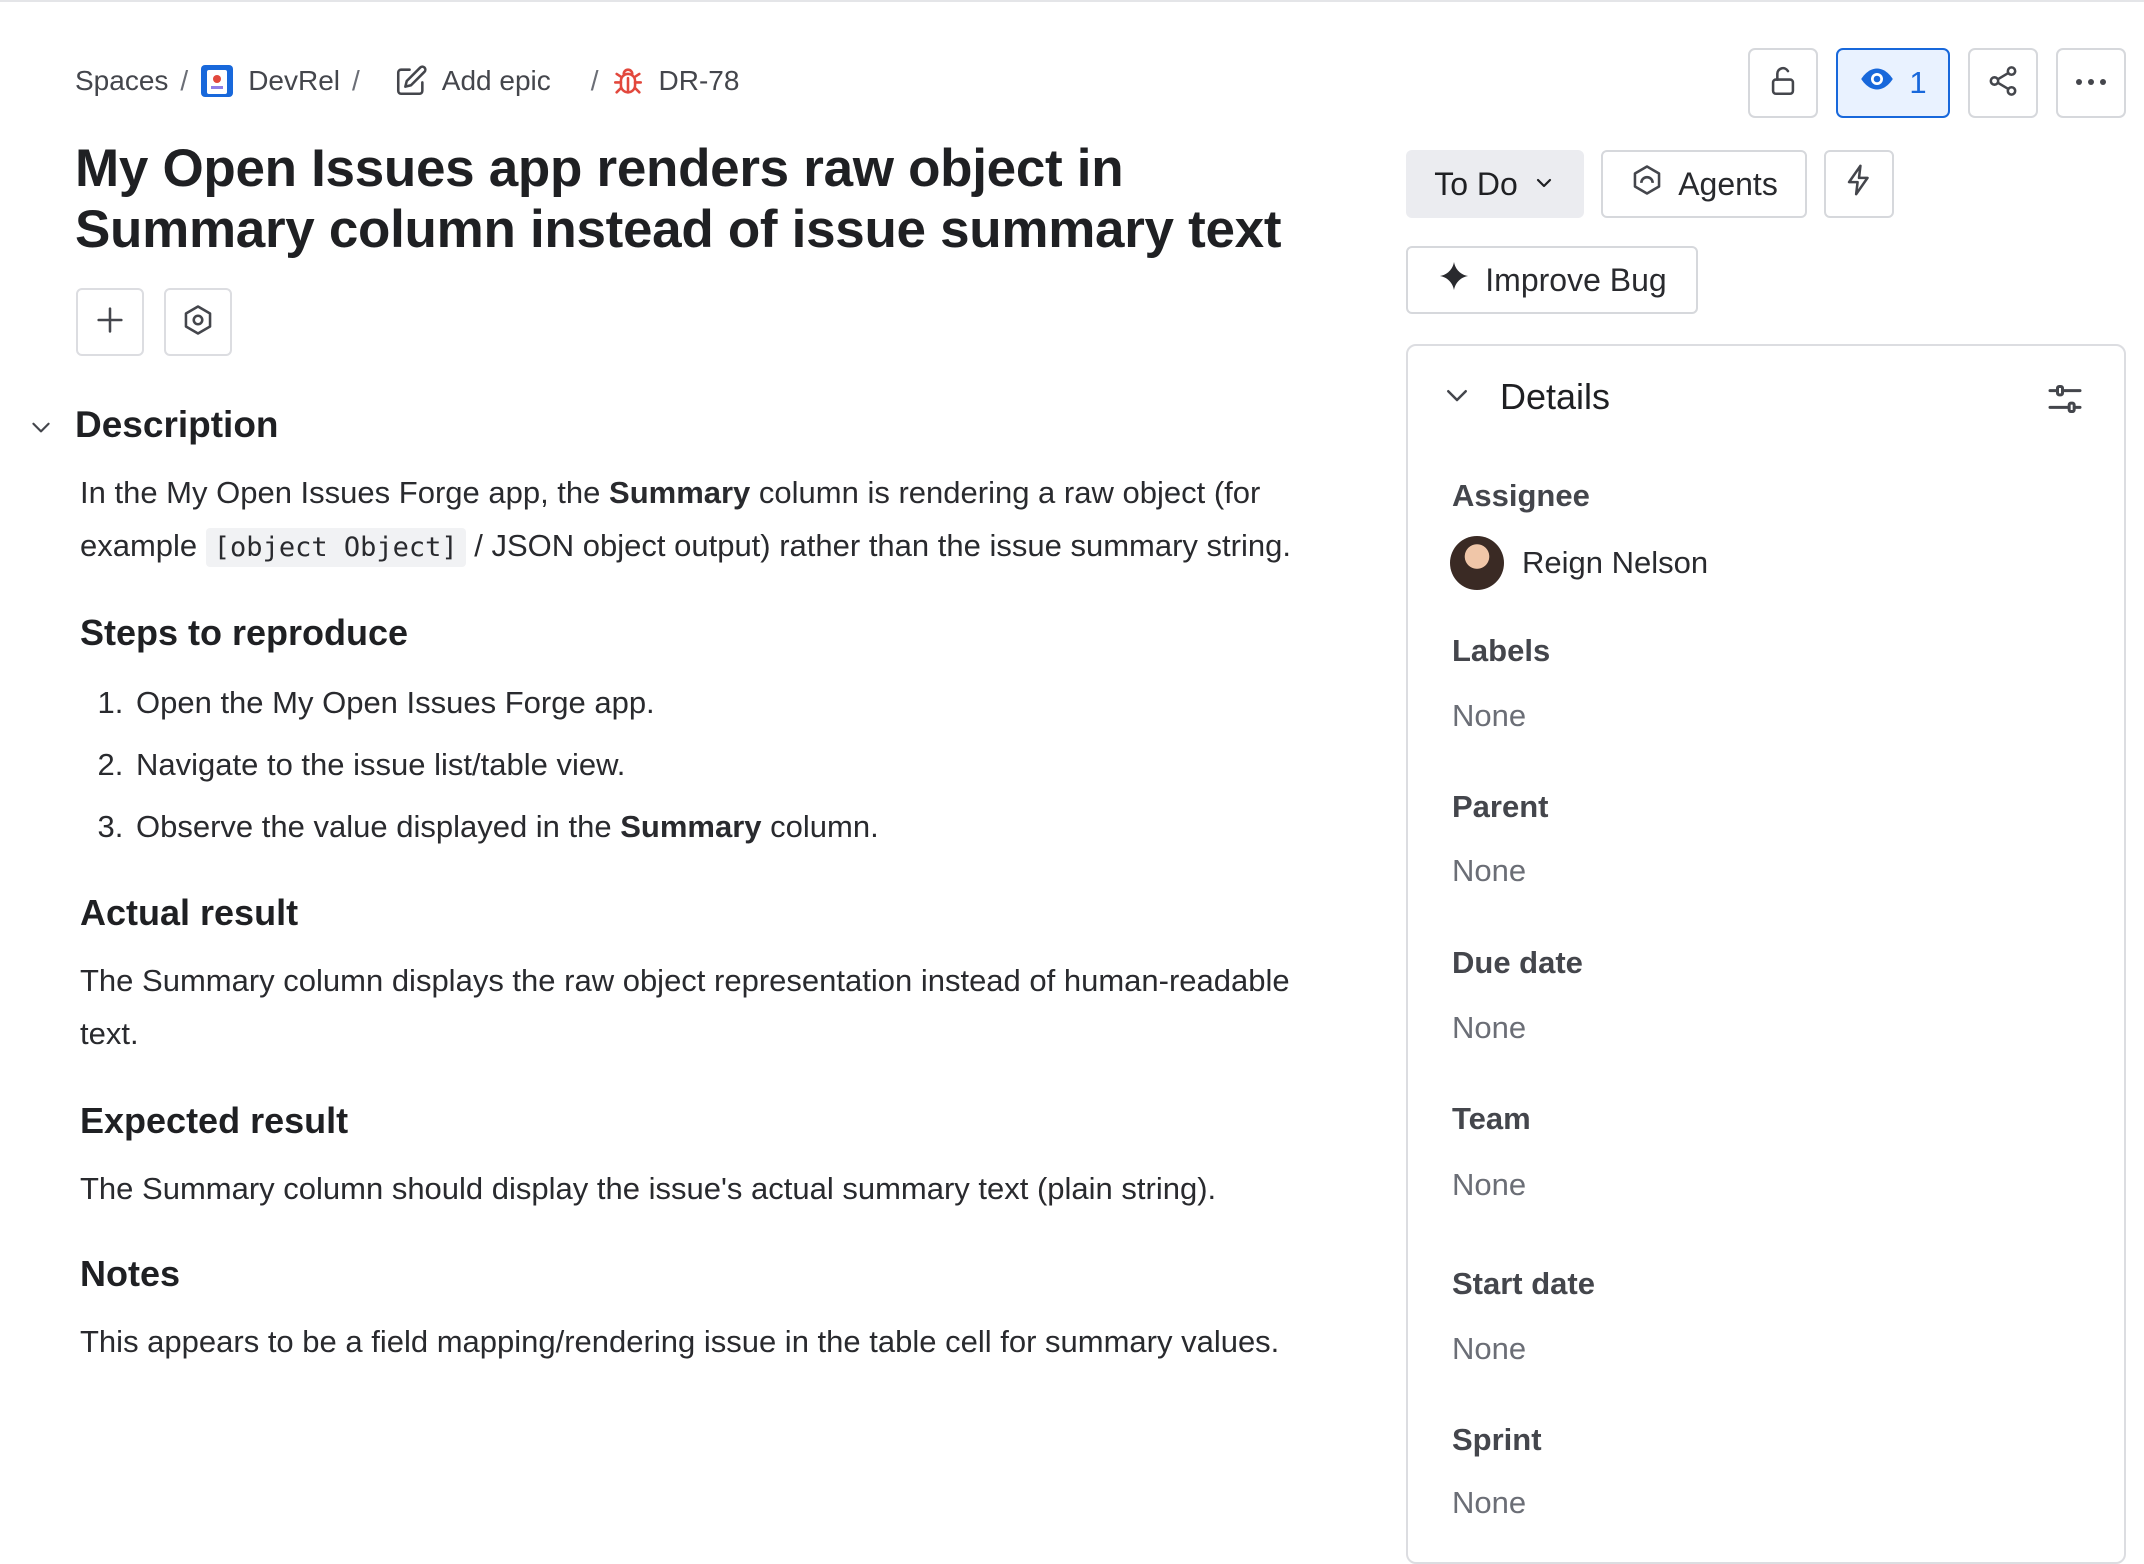 The image size is (2144, 1564). I want to click on add-epic-link: Add epic, so click(472, 81).